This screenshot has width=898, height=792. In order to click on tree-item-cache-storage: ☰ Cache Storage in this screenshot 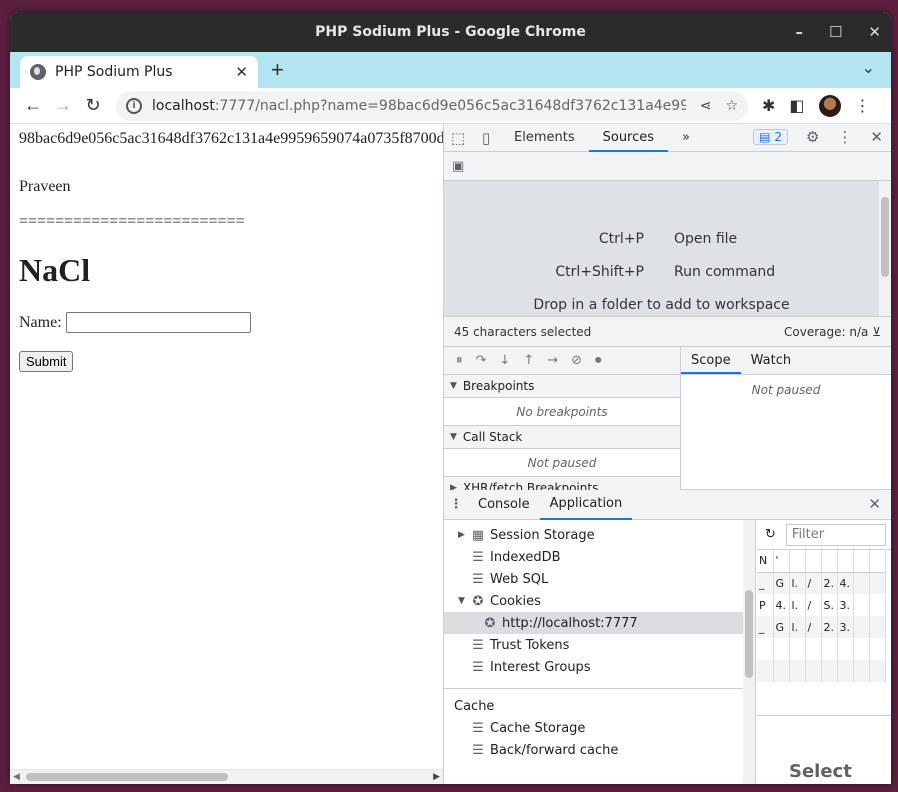, I will do `click(599, 728)`.